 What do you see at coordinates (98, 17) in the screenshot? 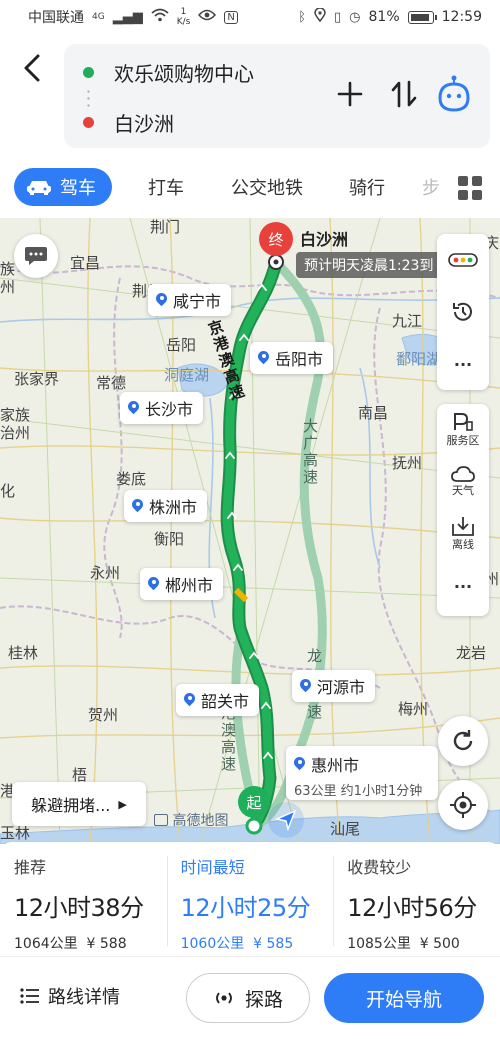
I see `network-type: 4G` at bounding box center [98, 17].